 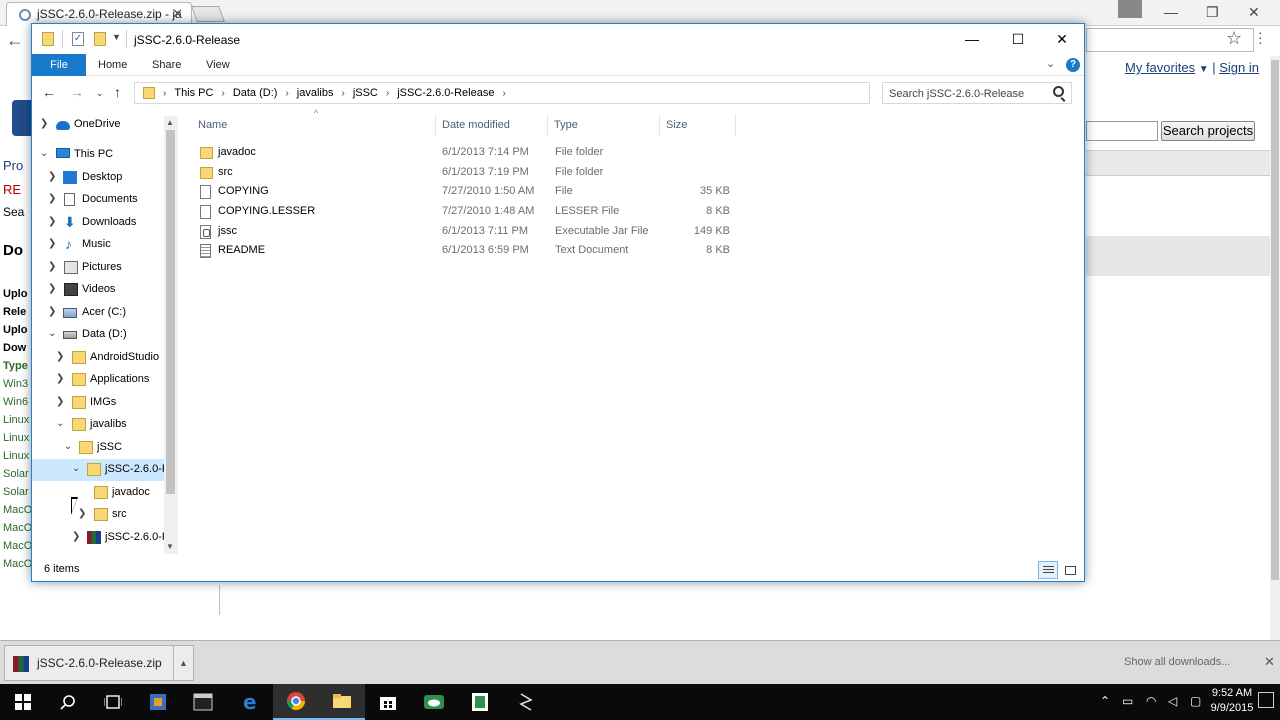 I want to click on project-search-input, so click(x=1122, y=131).